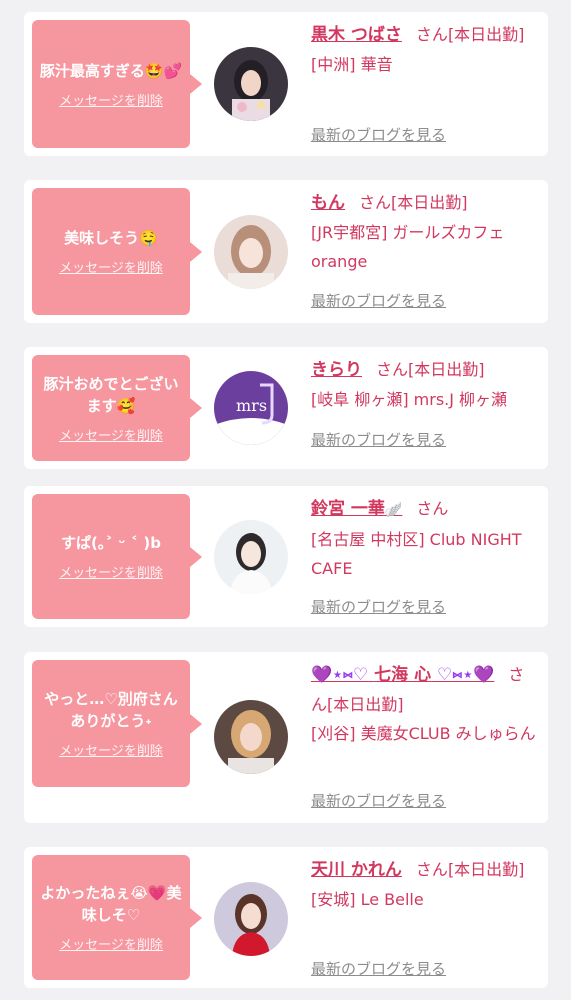 The height and width of the screenshot is (1000, 571). I want to click on cast-info: もん さん[本日出勤] [JR宇都宮] ガールズカフェ orange, so click(425, 232).